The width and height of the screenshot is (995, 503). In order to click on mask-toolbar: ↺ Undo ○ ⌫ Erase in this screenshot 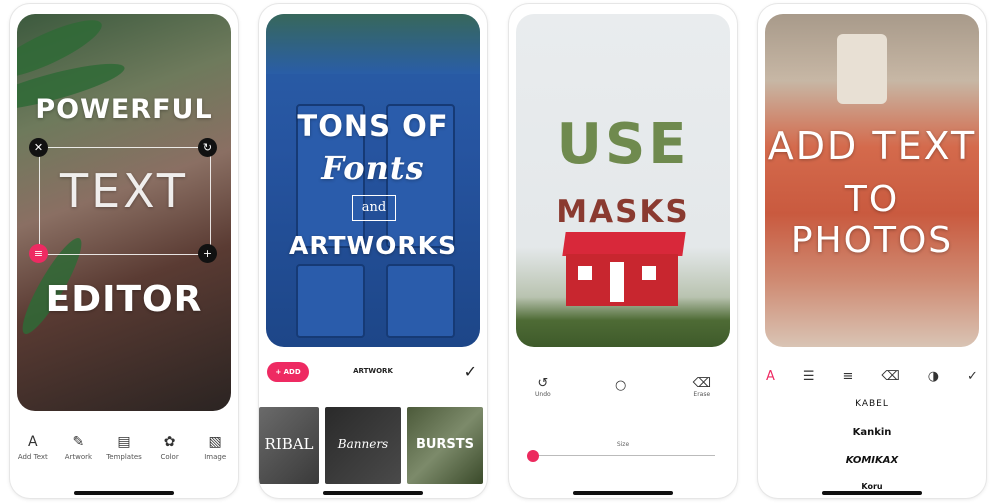, I will do `click(623, 392)`.